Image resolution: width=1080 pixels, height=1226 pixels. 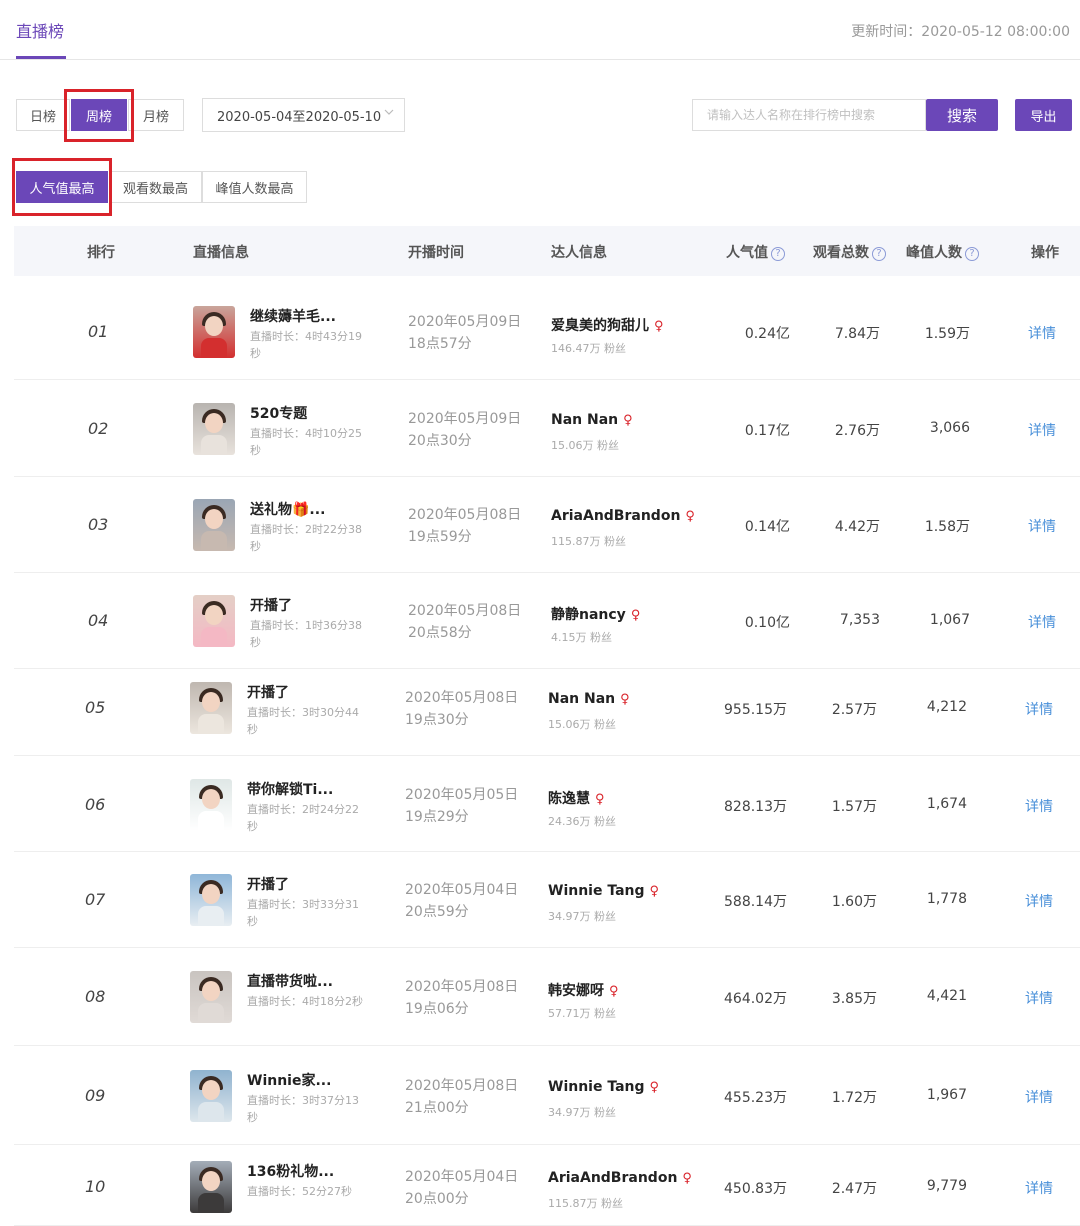 I want to click on live-duration: 直播时长：2时22分38秒, so click(x=306, y=538).